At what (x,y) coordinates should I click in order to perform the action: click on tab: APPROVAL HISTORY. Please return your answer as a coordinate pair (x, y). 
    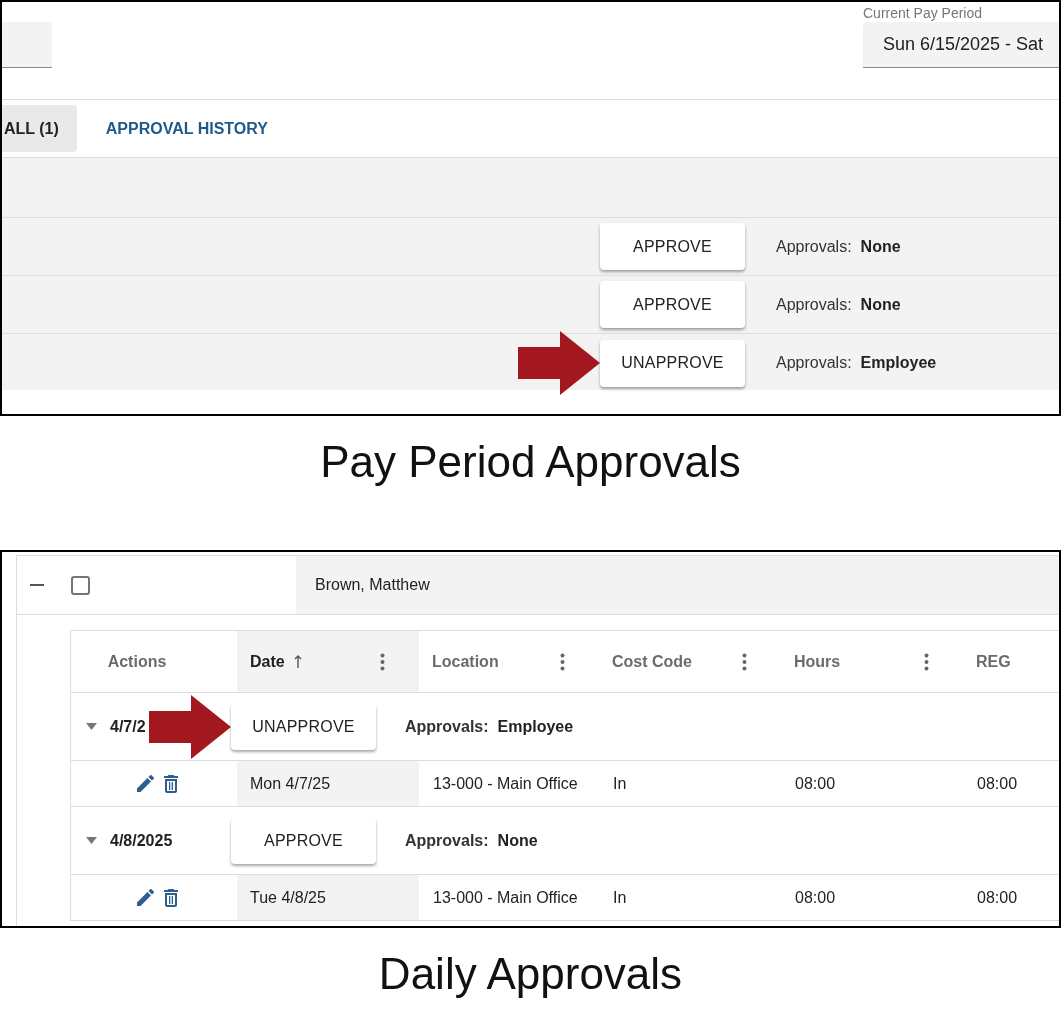
    Looking at the image, I should click on (185, 128).